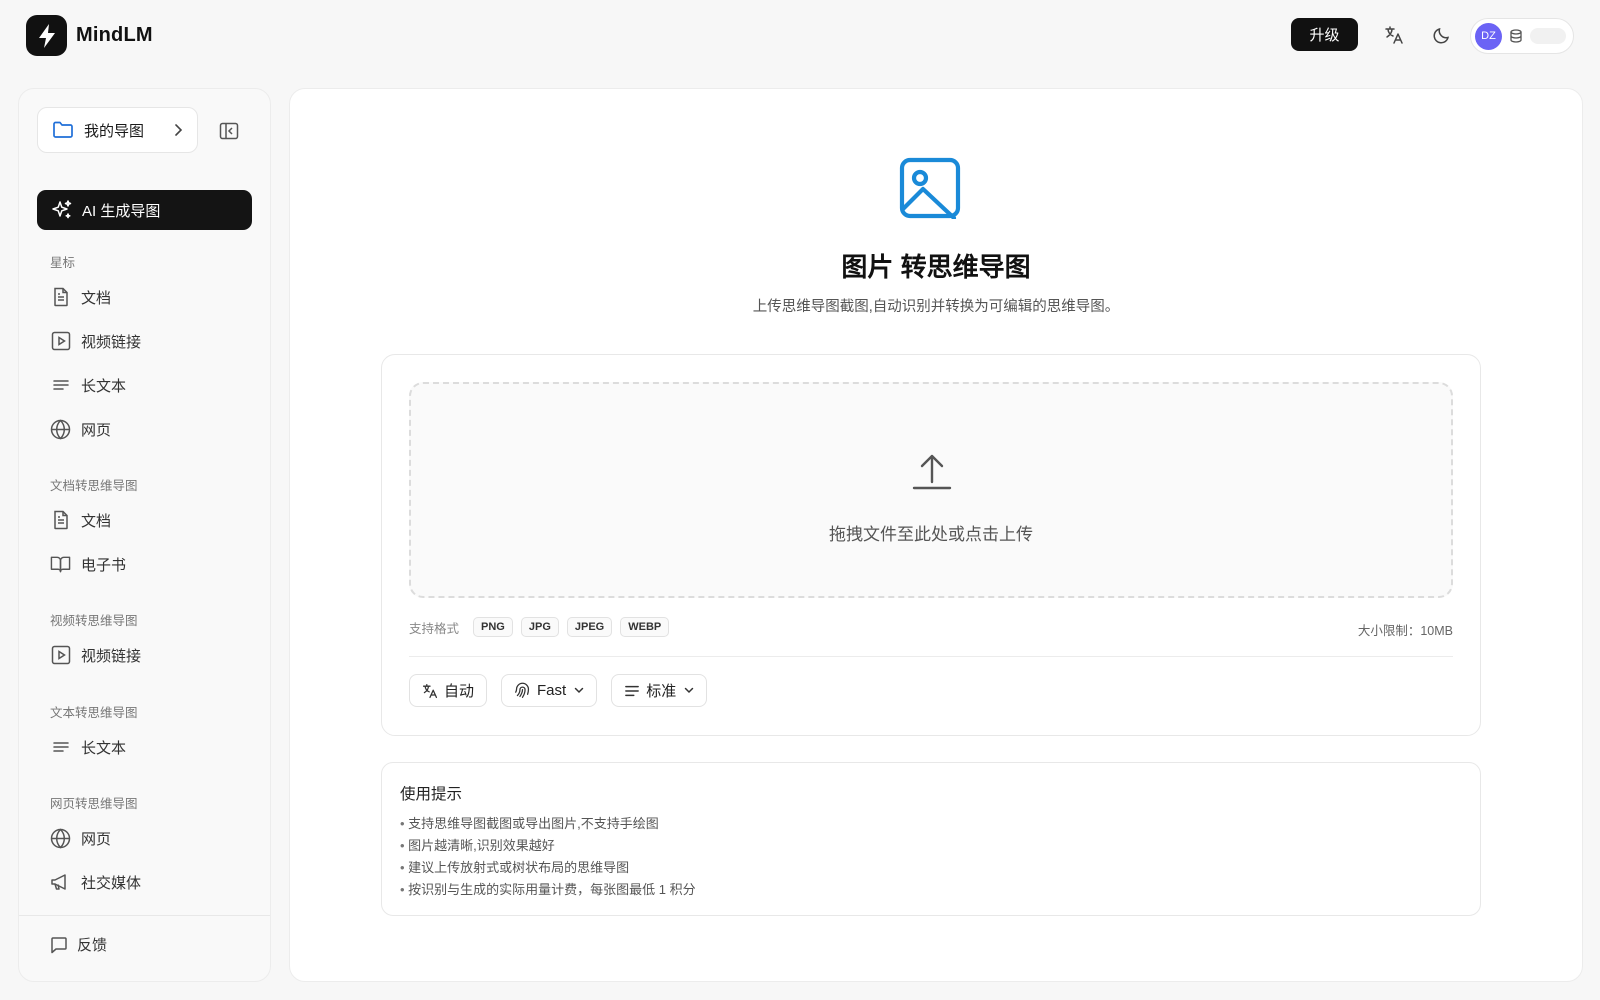  I want to click on feedback-button: 反馈, so click(78, 944).